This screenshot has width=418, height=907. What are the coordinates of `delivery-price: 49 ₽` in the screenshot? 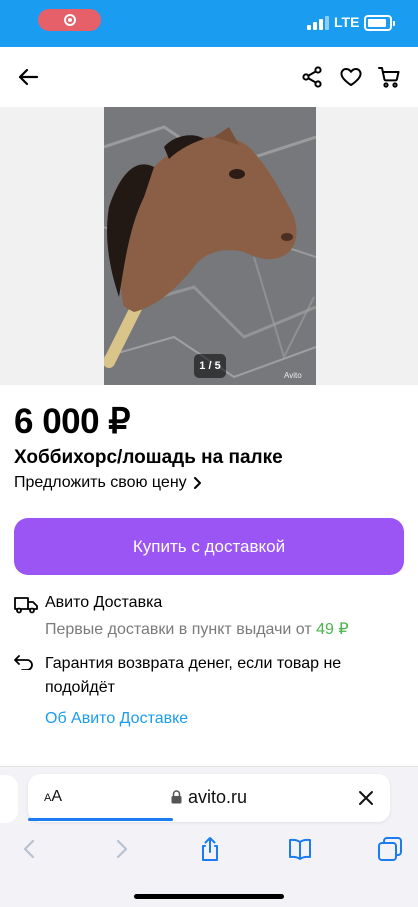 It's located at (332, 629).